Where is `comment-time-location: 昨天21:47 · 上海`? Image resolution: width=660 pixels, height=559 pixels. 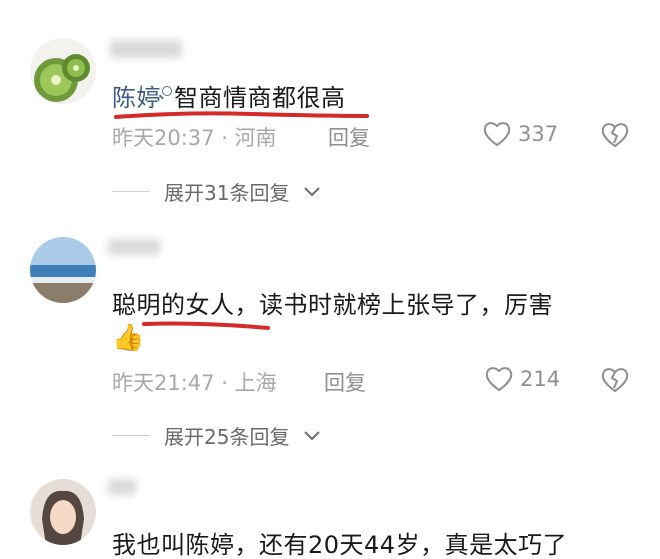
comment-time-location: 昨天21:47 · 上海 is located at coordinates (194, 383).